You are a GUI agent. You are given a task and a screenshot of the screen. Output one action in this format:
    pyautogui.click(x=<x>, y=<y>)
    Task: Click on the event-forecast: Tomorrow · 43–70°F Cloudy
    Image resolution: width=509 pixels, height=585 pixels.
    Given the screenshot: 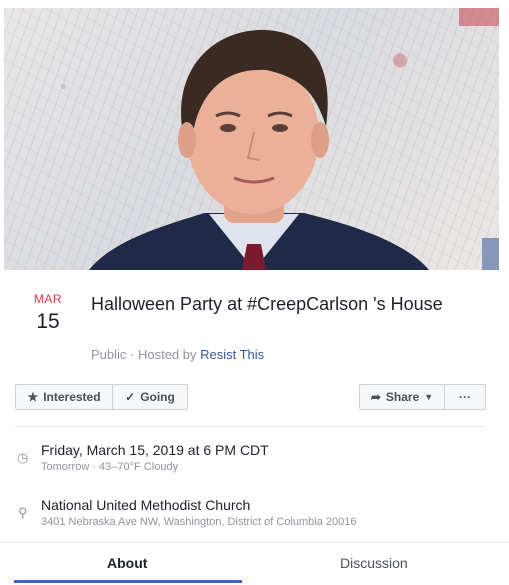 What is the action you would take?
    pyautogui.click(x=110, y=467)
    